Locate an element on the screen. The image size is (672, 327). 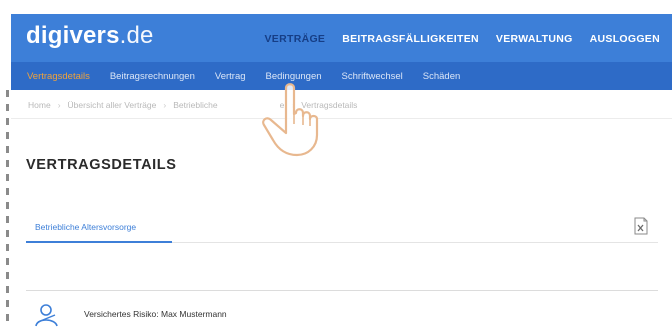
nav-vertraege: VERTRÄGE is located at coordinates (295, 39).